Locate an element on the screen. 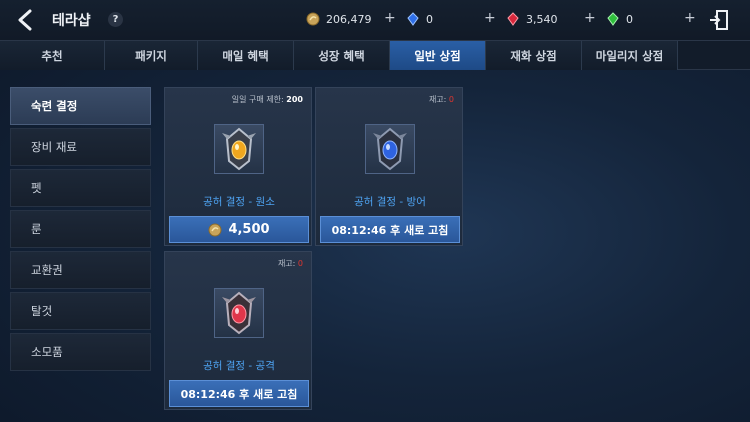 This screenshot has width=750, height=422. red-currency: 3,540 is located at coordinates (532, 19).